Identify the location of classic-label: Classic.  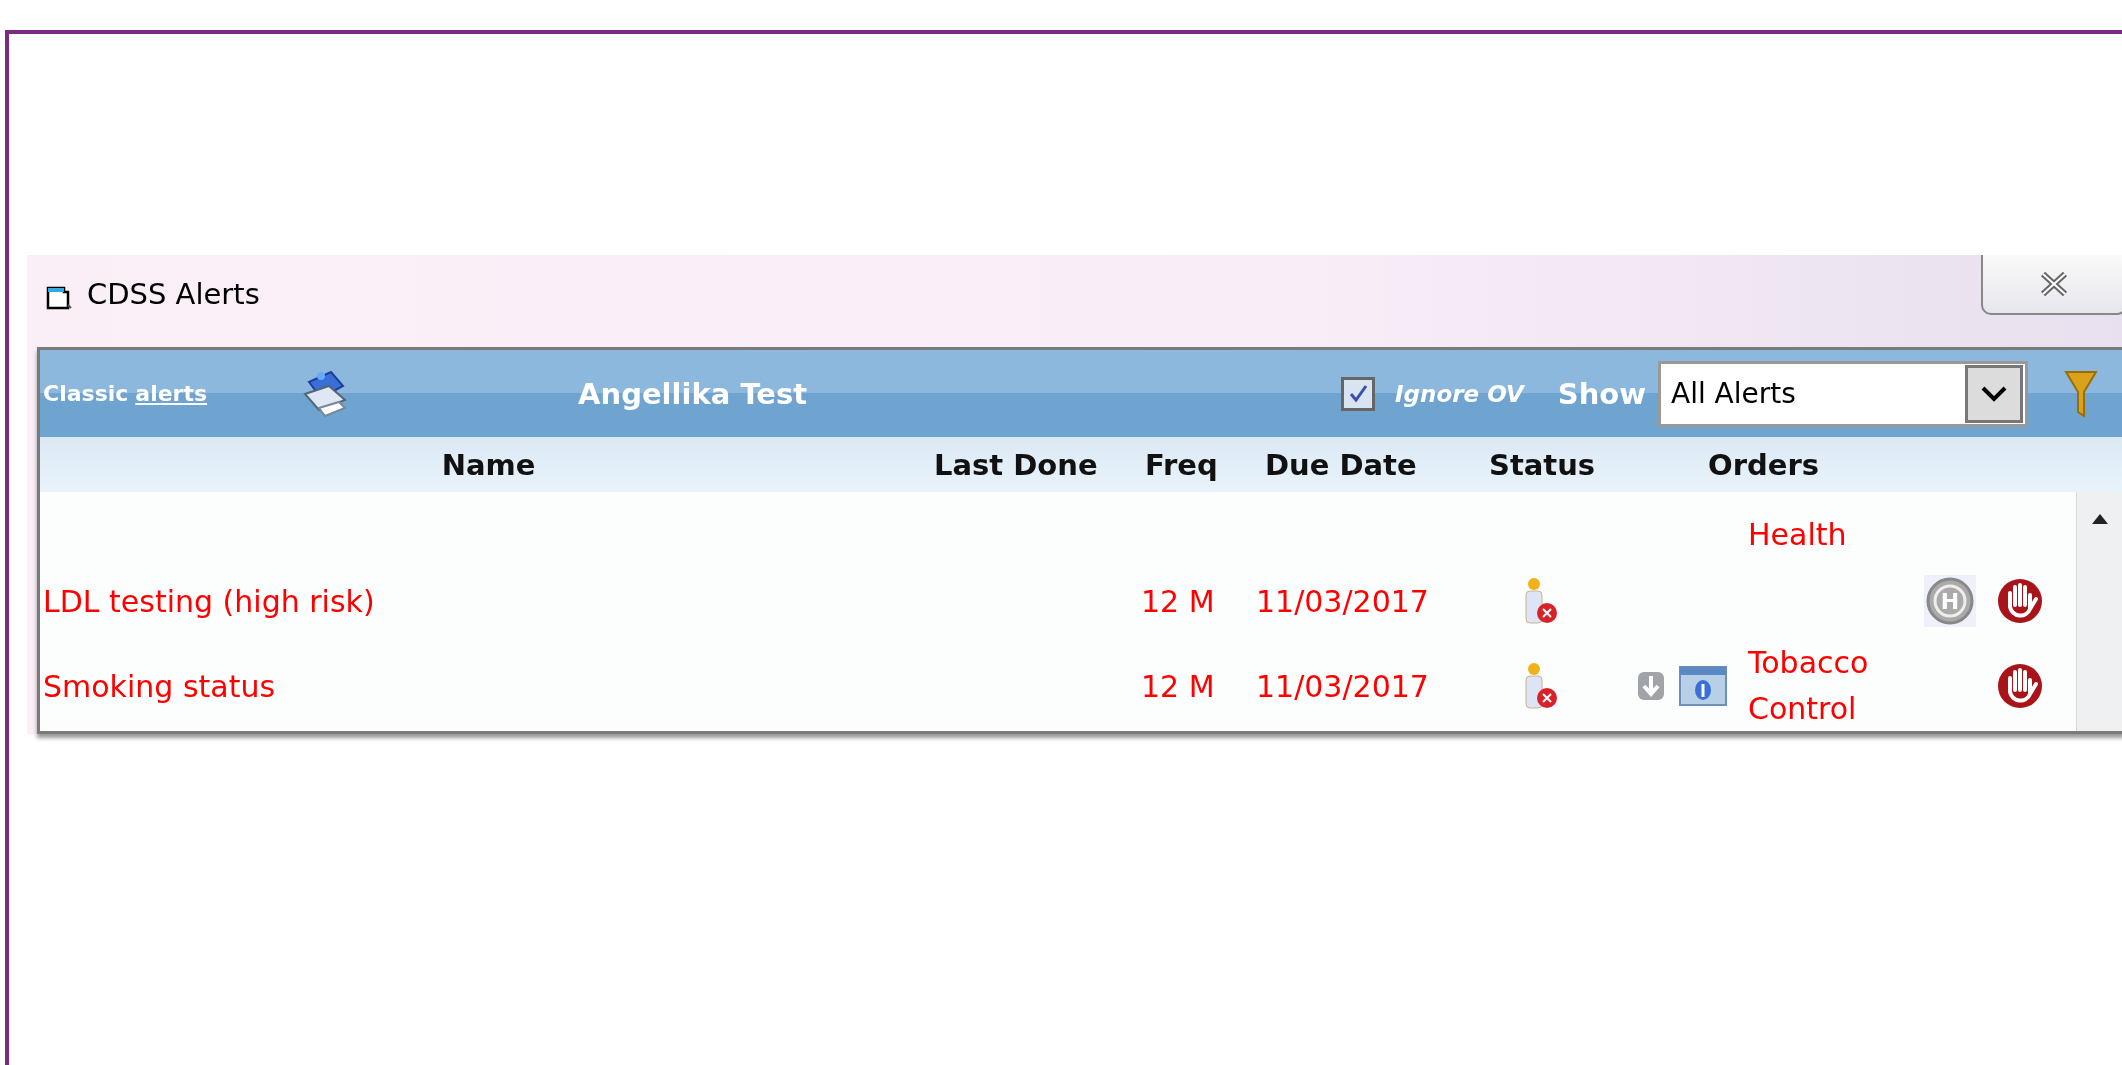
(86, 393).